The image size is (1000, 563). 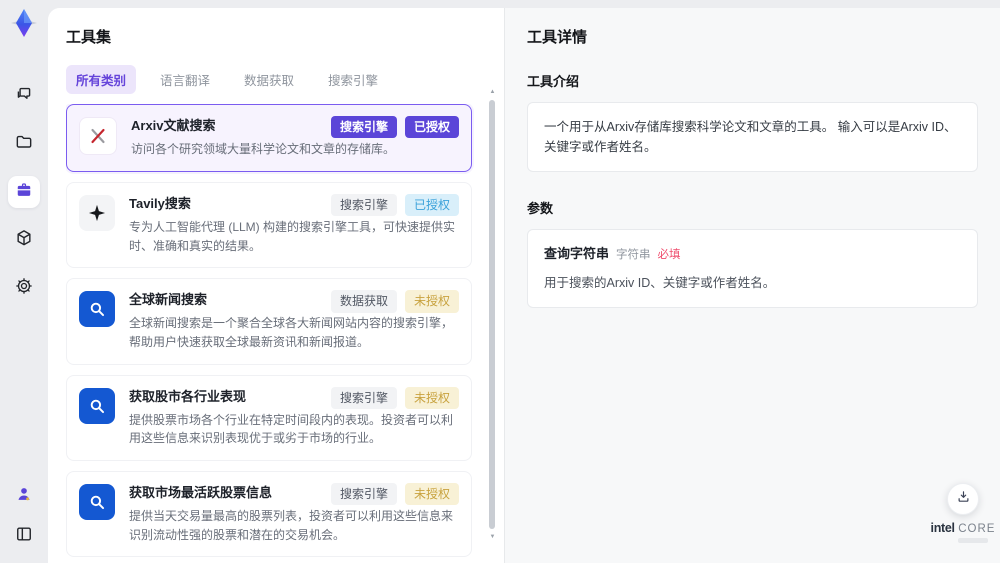 I want to click on param-card: 查询字符串 字符串 必填 用于搜索的Arxiv ID、关键字或作者姓名。, so click(x=752, y=268).